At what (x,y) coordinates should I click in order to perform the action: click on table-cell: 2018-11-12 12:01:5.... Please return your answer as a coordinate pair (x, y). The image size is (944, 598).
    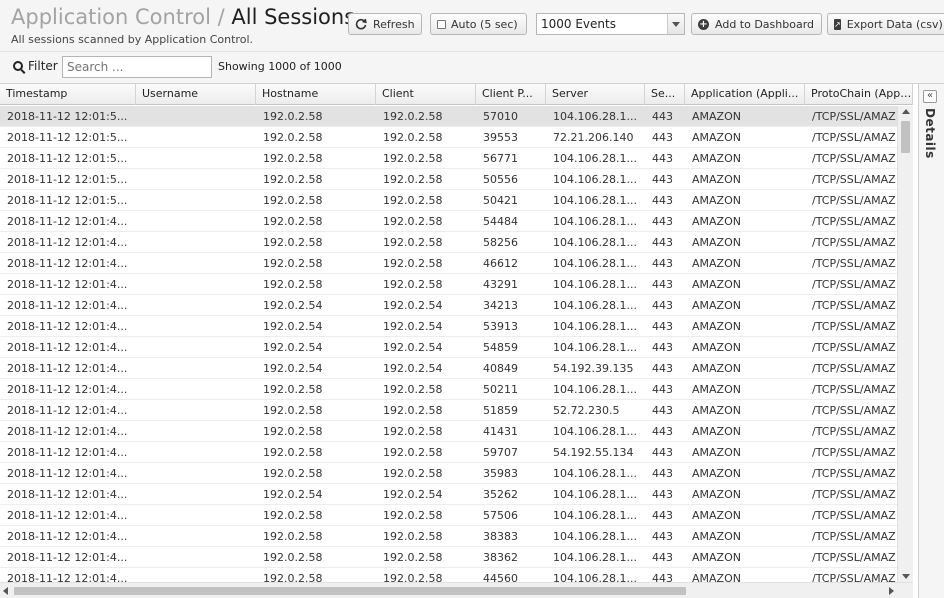
    Looking at the image, I should click on (67, 200).